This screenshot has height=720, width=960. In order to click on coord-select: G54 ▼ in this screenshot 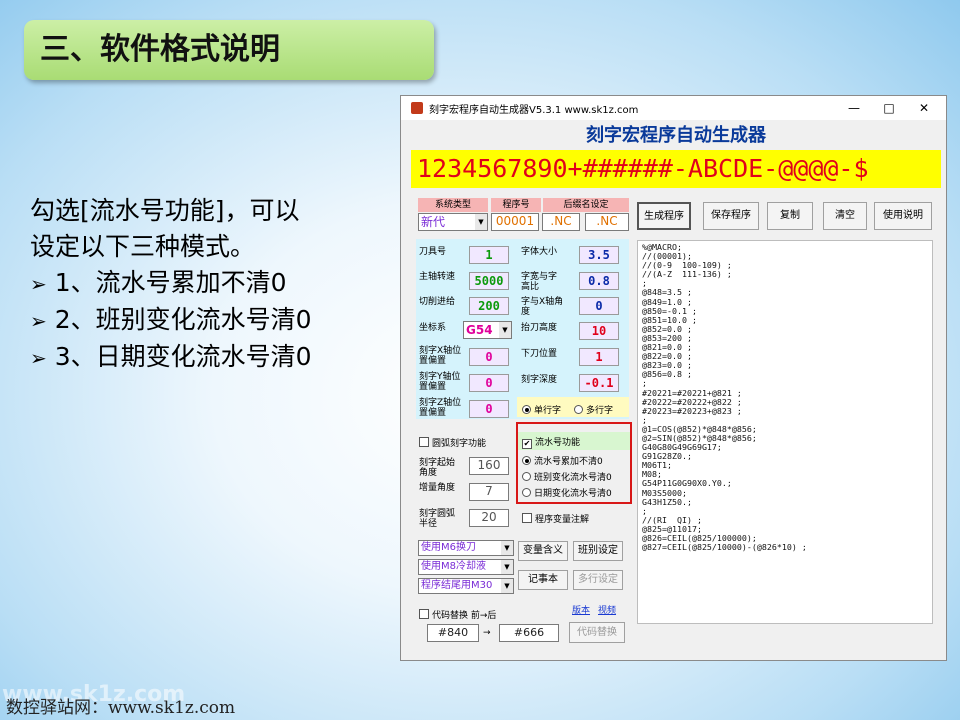, I will do `click(487, 330)`.